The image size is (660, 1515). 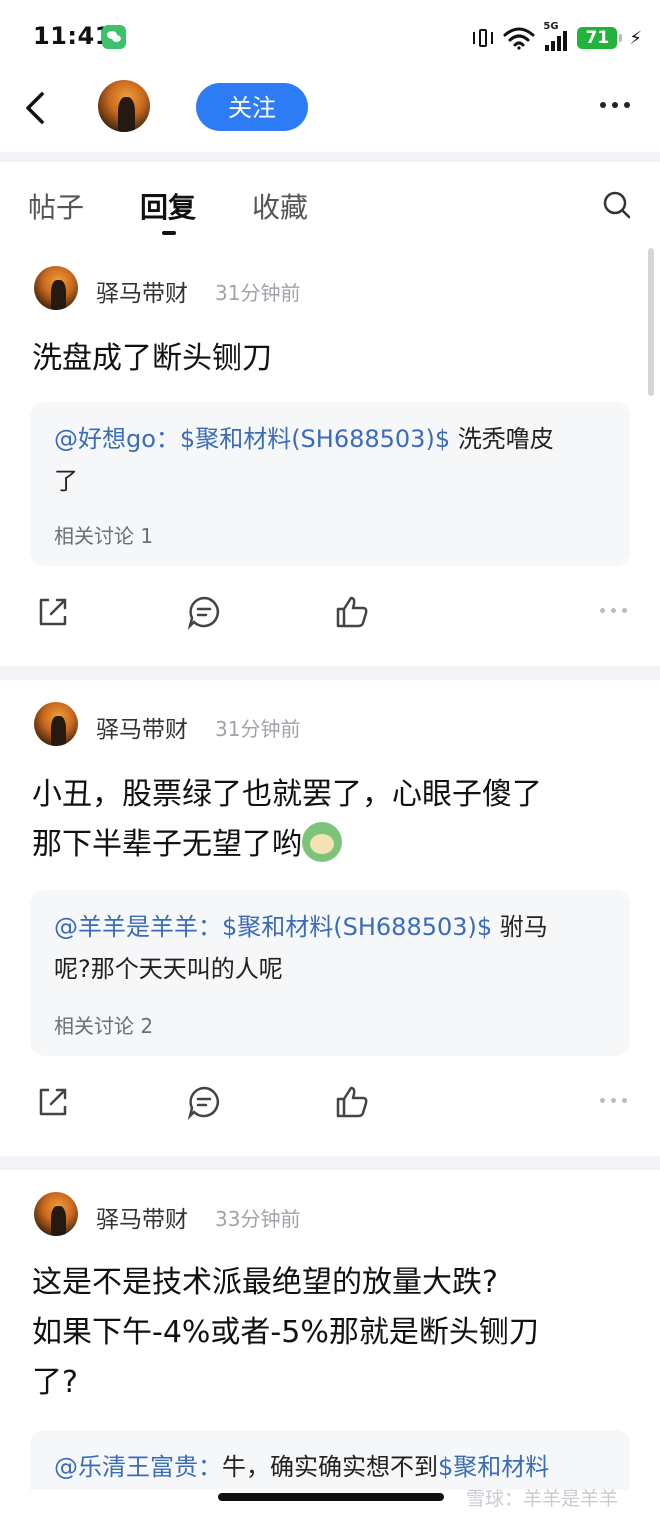 What do you see at coordinates (519, 38) in the screenshot?
I see `wifi-icon` at bounding box center [519, 38].